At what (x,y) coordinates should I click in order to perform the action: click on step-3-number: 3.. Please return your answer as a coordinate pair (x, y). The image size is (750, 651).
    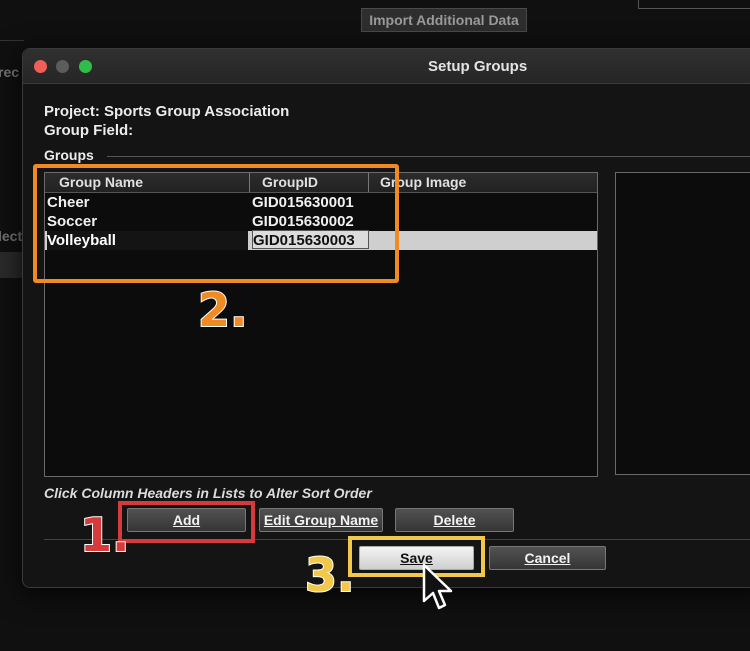
    Looking at the image, I should click on (330, 575).